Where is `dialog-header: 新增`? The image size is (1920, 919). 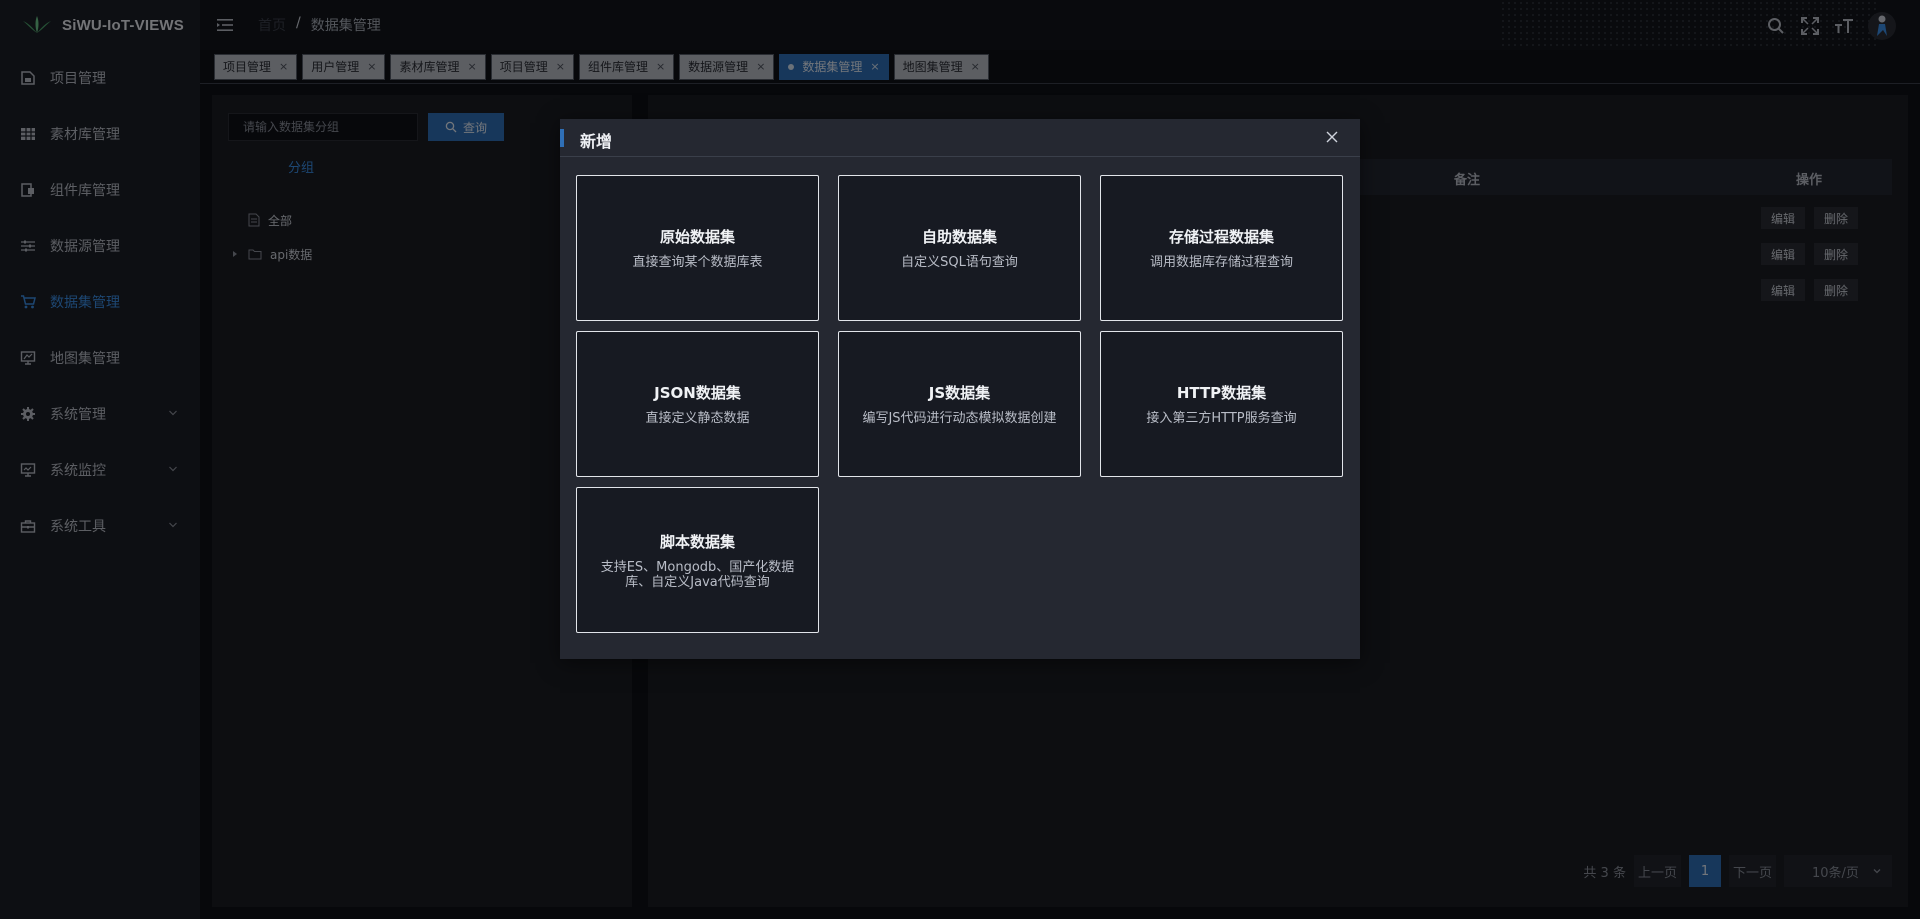 dialog-header: 新增 is located at coordinates (960, 138).